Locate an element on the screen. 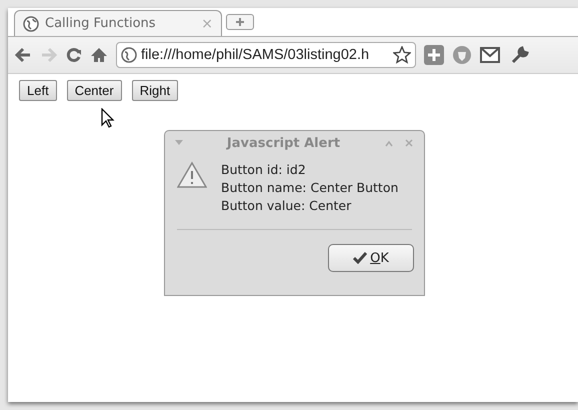 Image resolution: width=578 pixels, height=410 pixels. reload-icon is located at coordinates (74, 55).